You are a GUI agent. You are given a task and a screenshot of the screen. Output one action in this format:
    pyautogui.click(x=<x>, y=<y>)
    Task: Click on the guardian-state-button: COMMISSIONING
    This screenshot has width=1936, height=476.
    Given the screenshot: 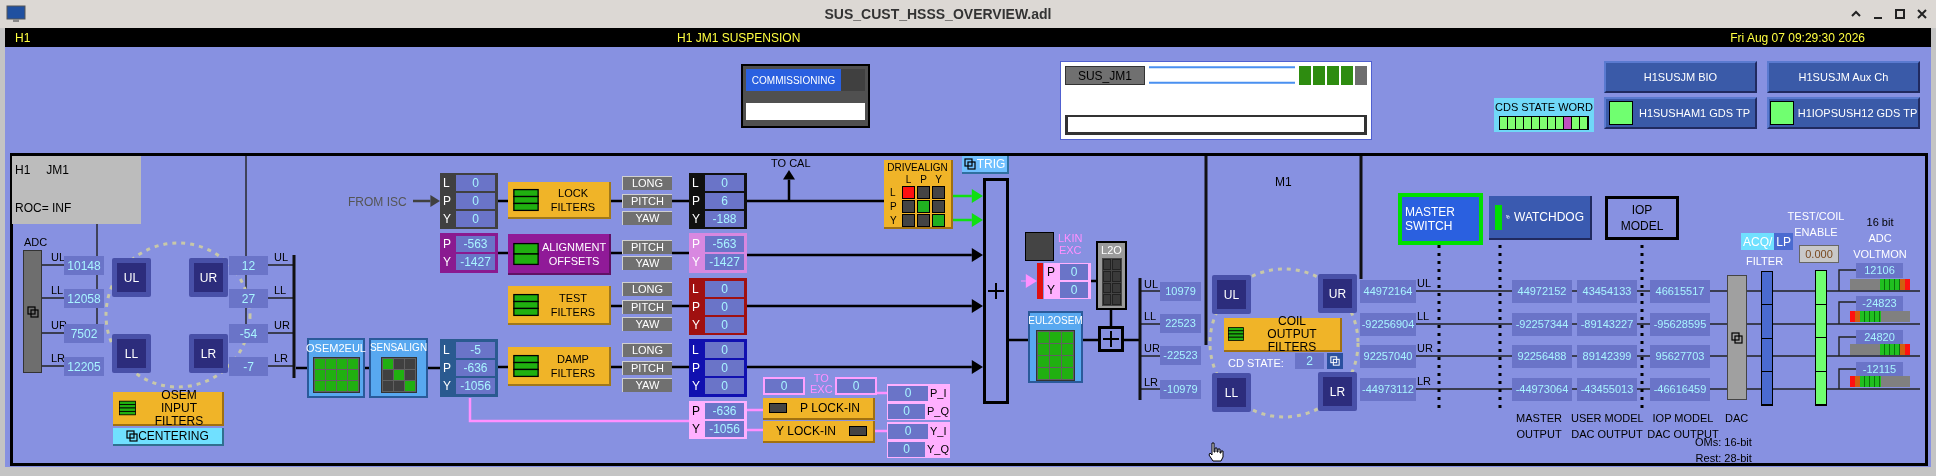 What is the action you would take?
    pyautogui.click(x=793, y=80)
    